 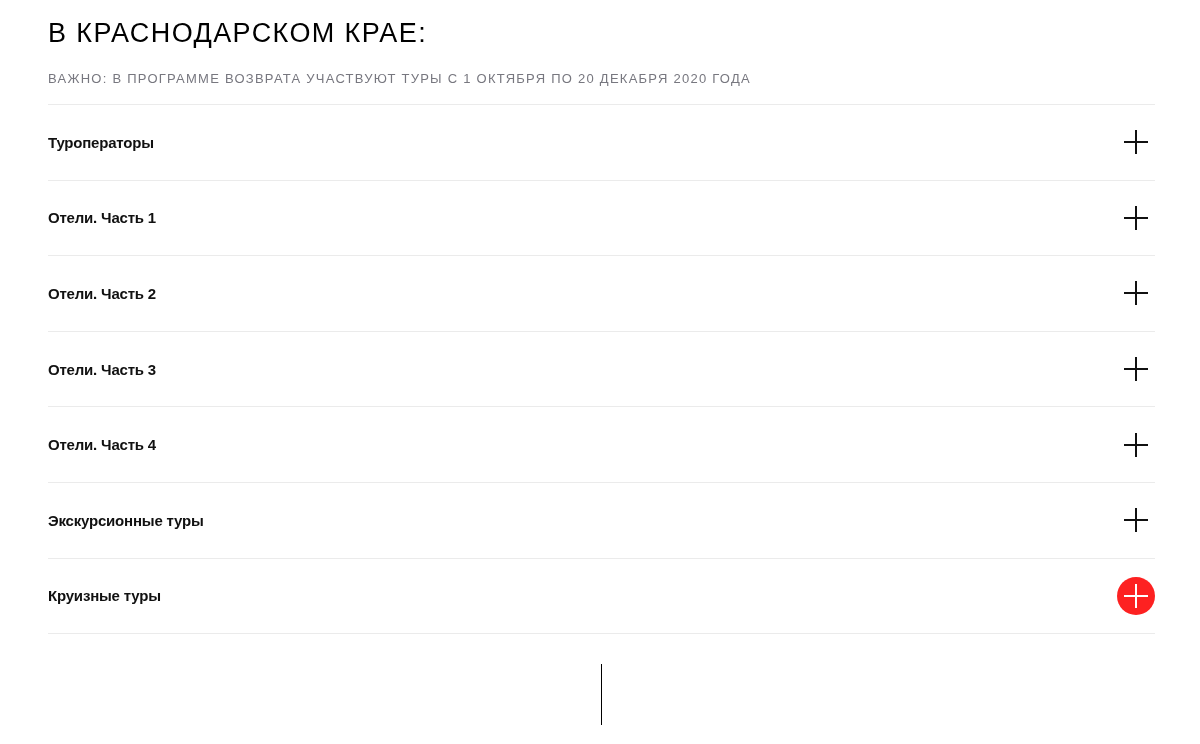 What do you see at coordinates (102, 293) in the screenshot?
I see `accordion-title: Отели. Часть 2` at bounding box center [102, 293].